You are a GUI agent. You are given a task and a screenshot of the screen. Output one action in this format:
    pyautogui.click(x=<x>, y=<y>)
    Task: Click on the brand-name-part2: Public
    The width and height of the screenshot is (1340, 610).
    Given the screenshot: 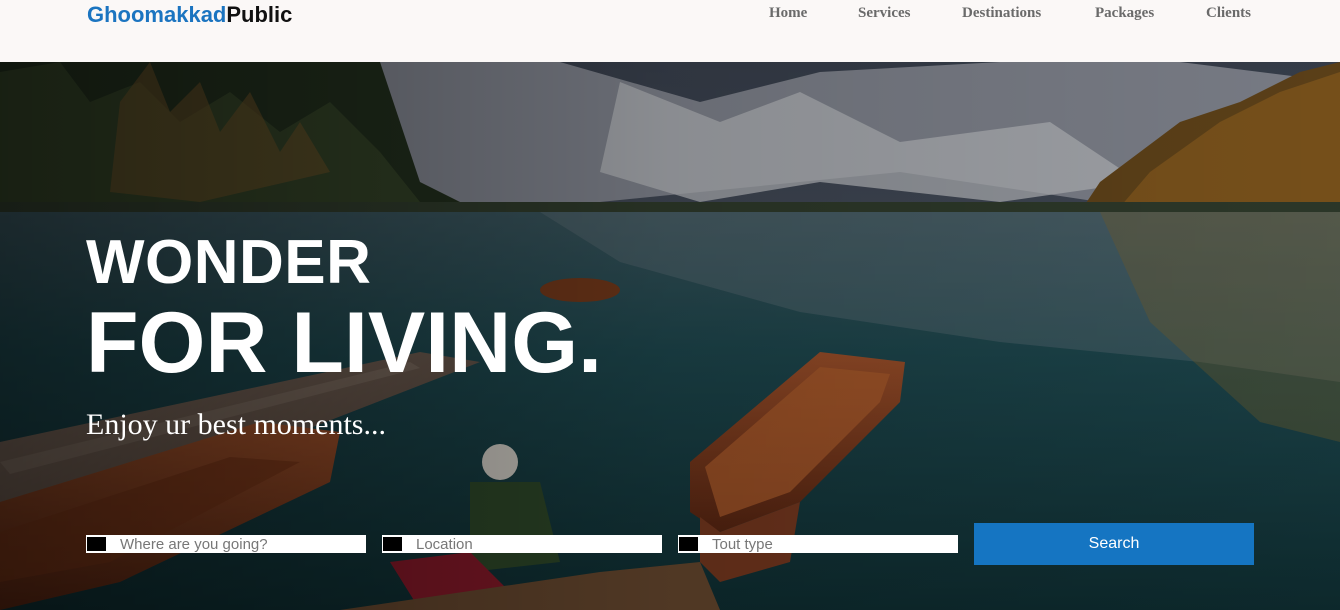 What is the action you would take?
    pyautogui.click(x=259, y=14)
    